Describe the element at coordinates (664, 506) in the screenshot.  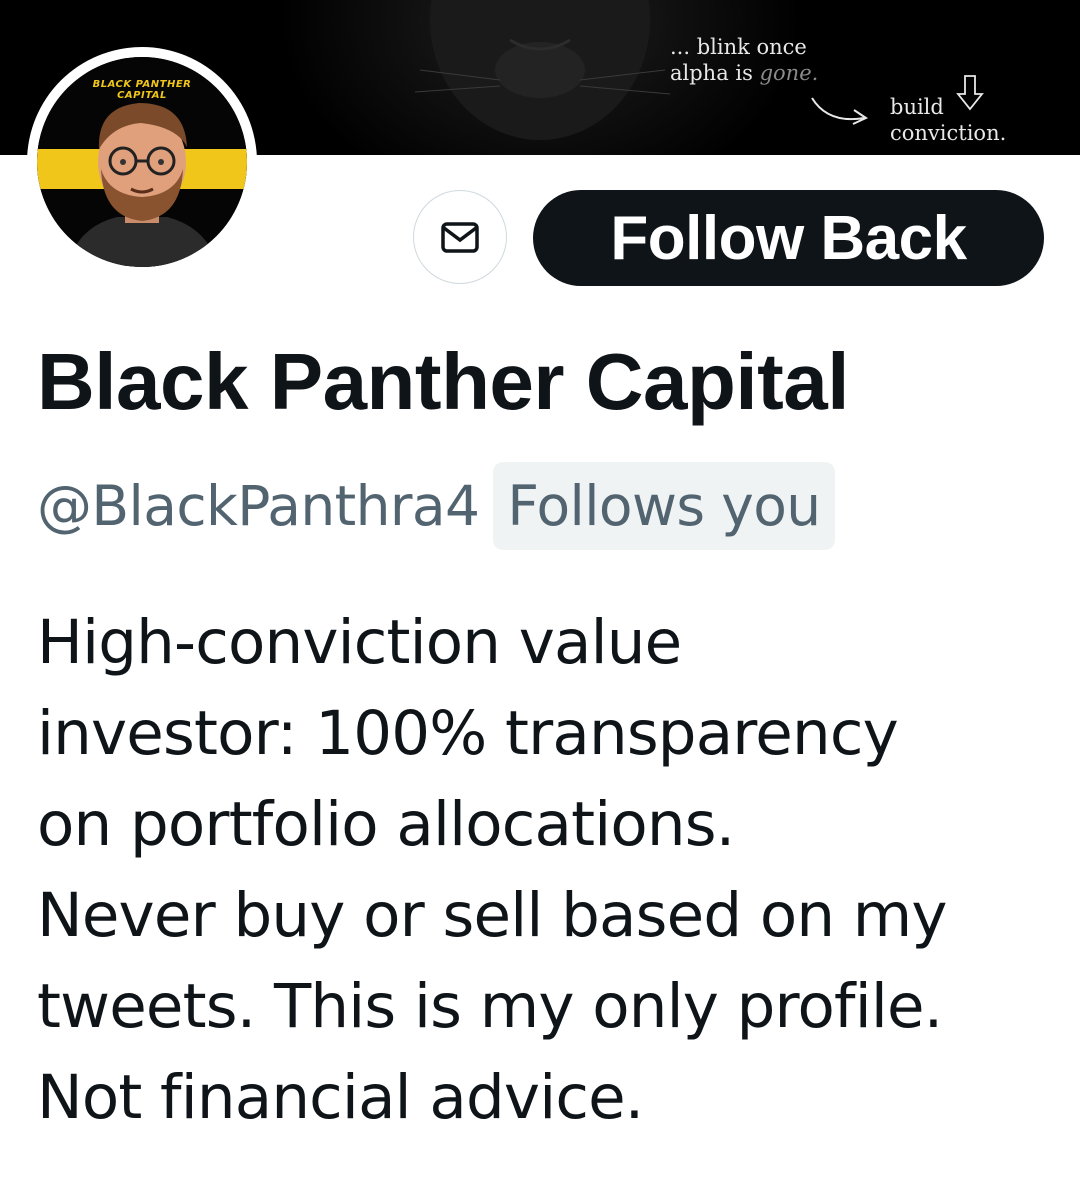
I see `follows-you-badge: Follows you` at that location.